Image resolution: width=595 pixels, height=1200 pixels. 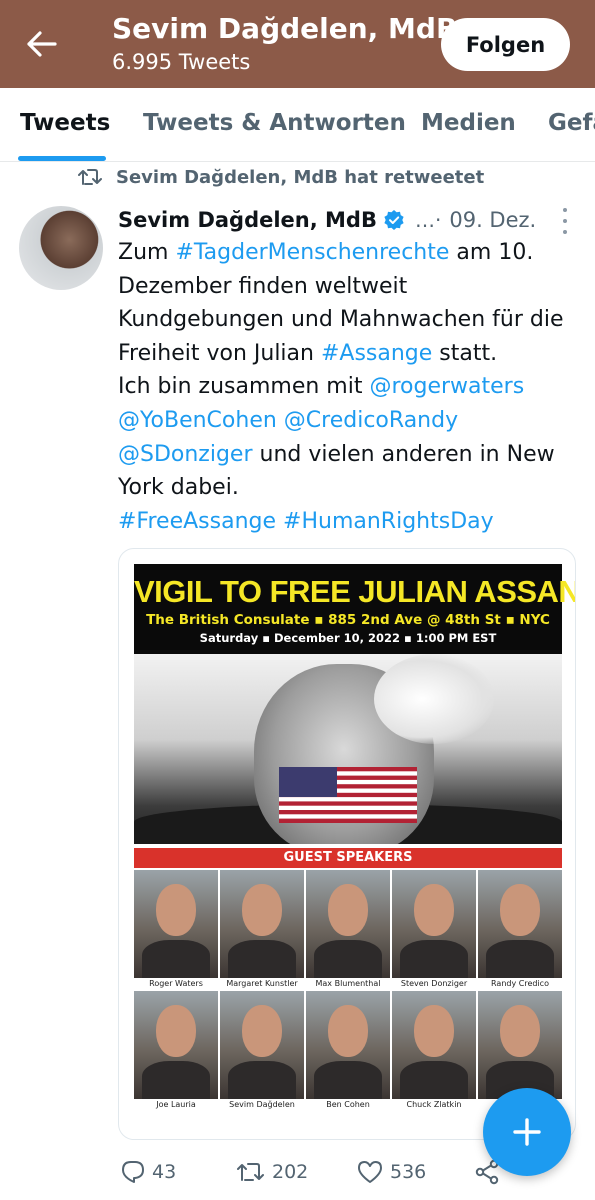 I want to click on tweet-author: Sevim Dağdelen, MdB, so click(x=247, y=220).